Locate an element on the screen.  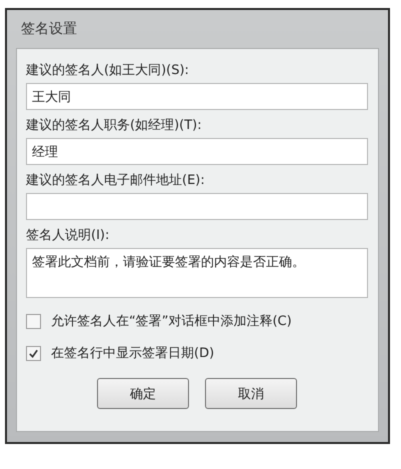
dialog-button: 确定 is located at coordinates (143, 393).